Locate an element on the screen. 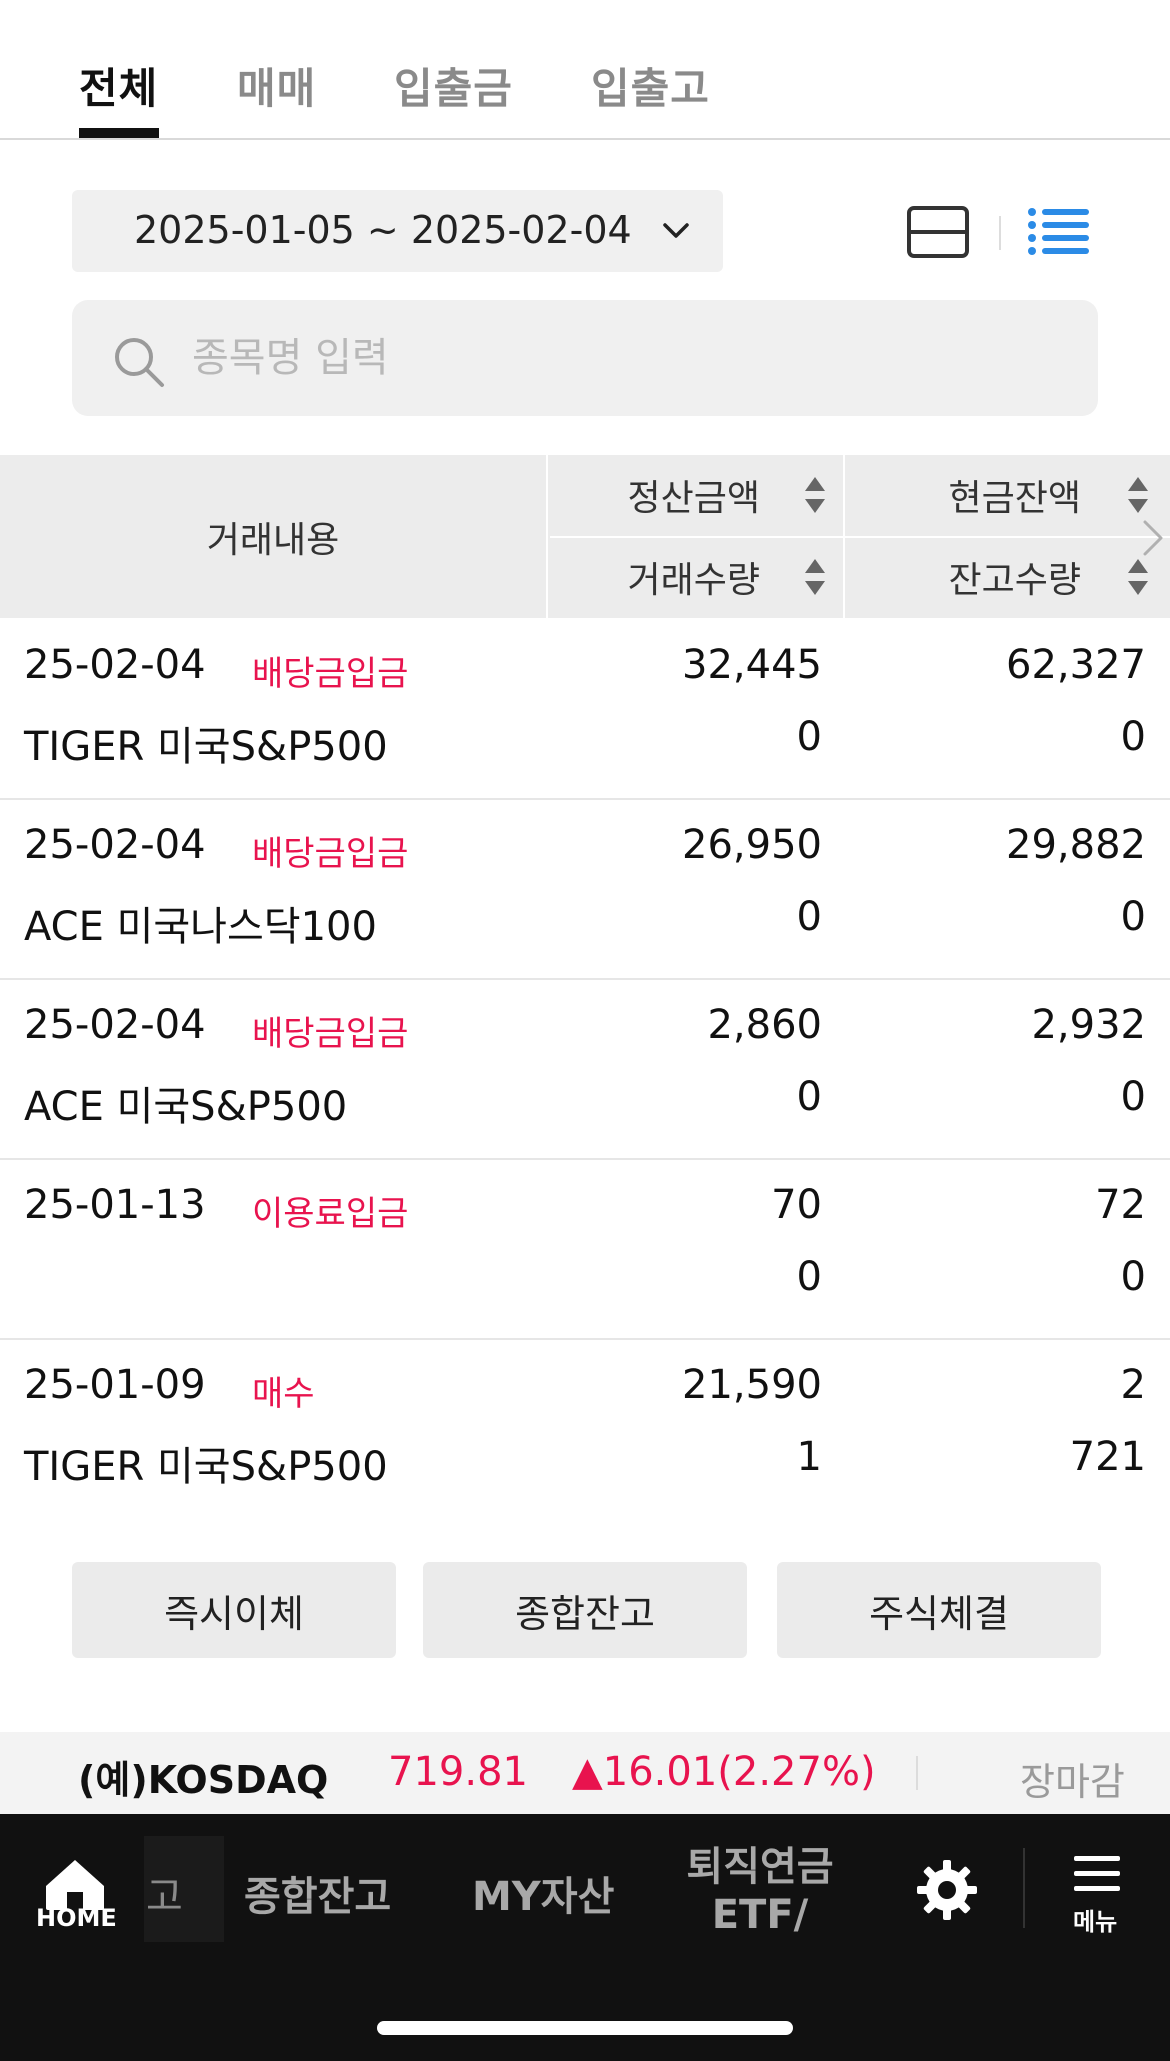 The image size is (1170, 2061). stock-execution-button: 주식체결 is located at coordinates (939, 1610).